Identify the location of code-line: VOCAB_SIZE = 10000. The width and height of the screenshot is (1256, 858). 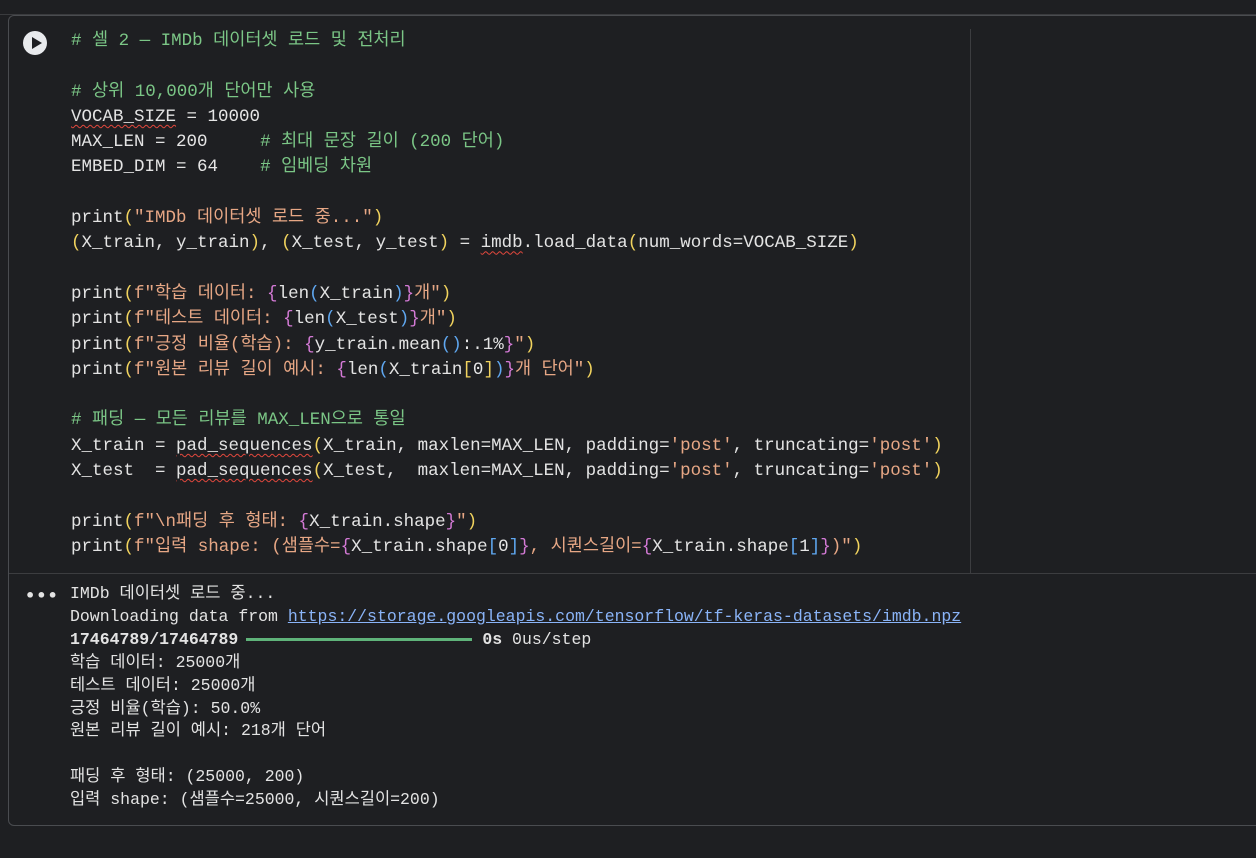
(166, 116).